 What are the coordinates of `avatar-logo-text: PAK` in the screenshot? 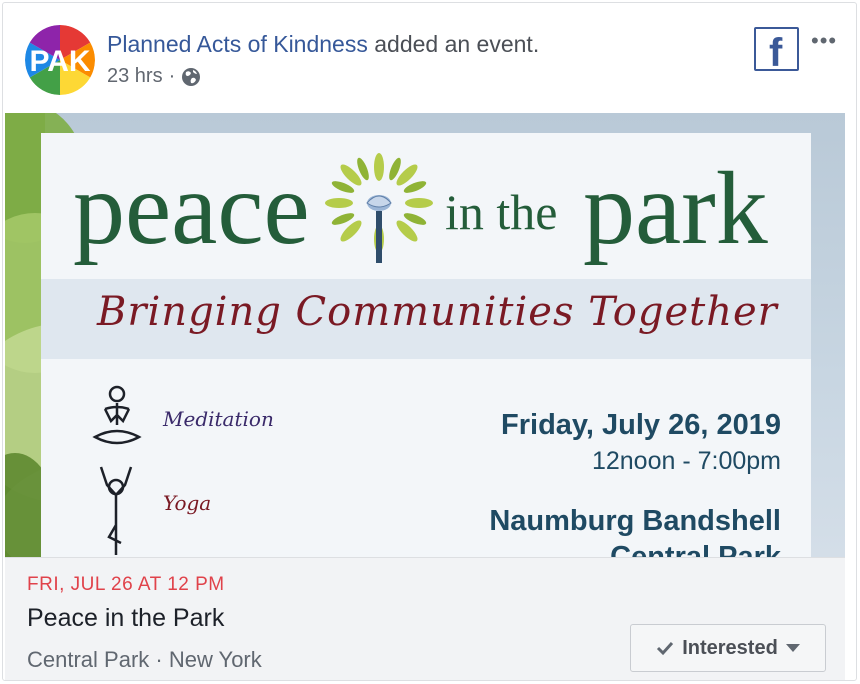 It's located at (59, 61).